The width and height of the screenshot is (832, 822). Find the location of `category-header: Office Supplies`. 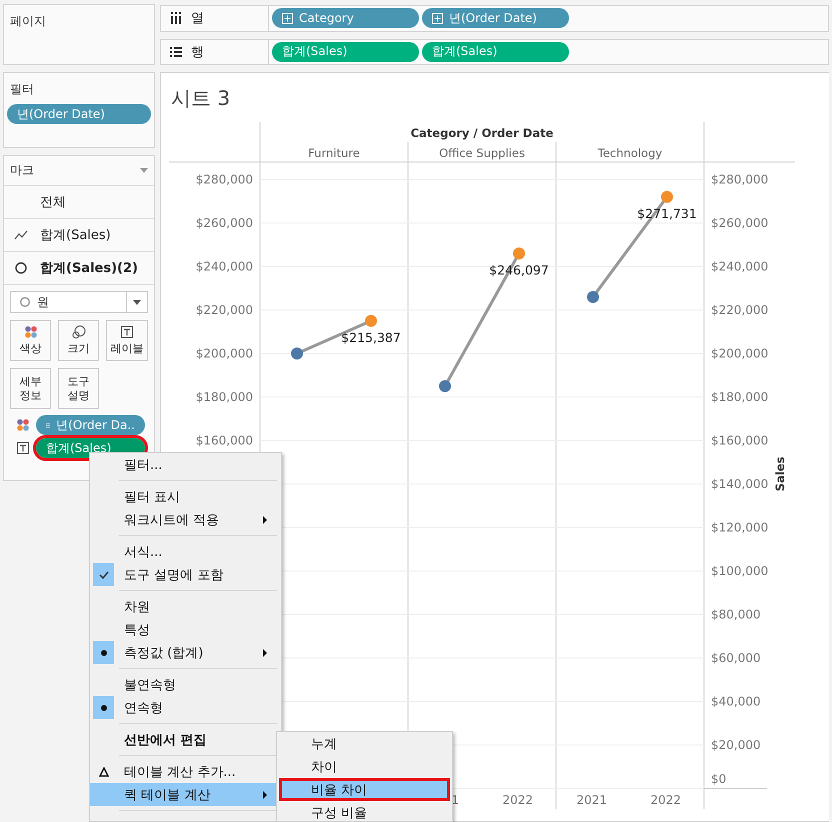

category-header: Office Supplies is located at coordinates (482, 153).